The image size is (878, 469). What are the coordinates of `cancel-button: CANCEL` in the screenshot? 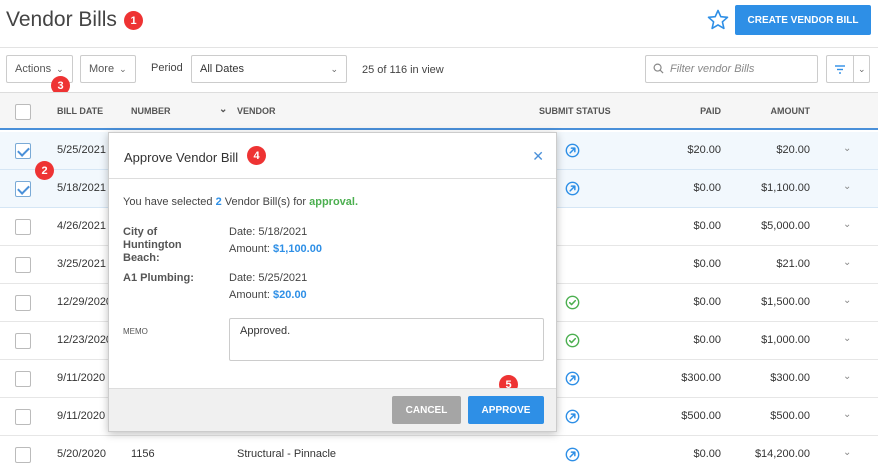 It's located at (426, 410).